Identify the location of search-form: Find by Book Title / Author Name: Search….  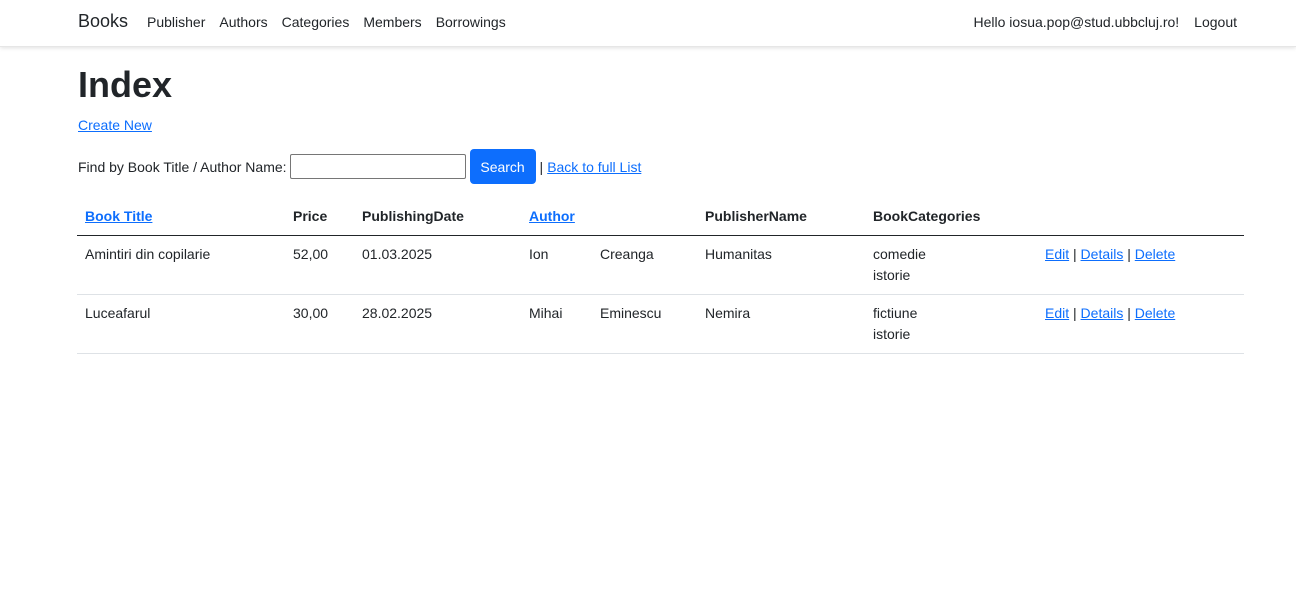
(359, 166).